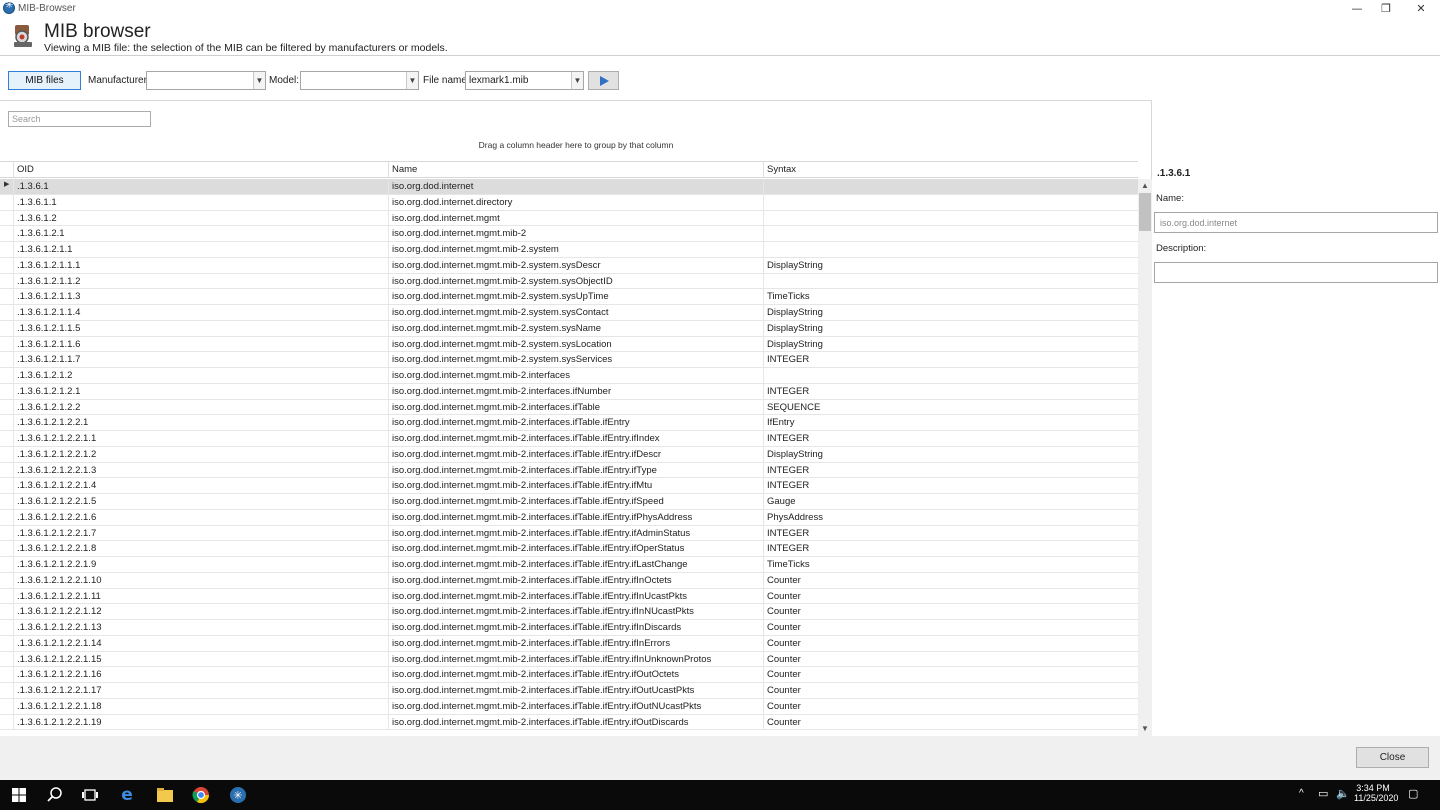 The width and height of the screenshot is (1440, 810). What do you see at coordinates (575, 170) in the screenshot?
I see `column-header-name: Name` at bounding box center [575, 170].